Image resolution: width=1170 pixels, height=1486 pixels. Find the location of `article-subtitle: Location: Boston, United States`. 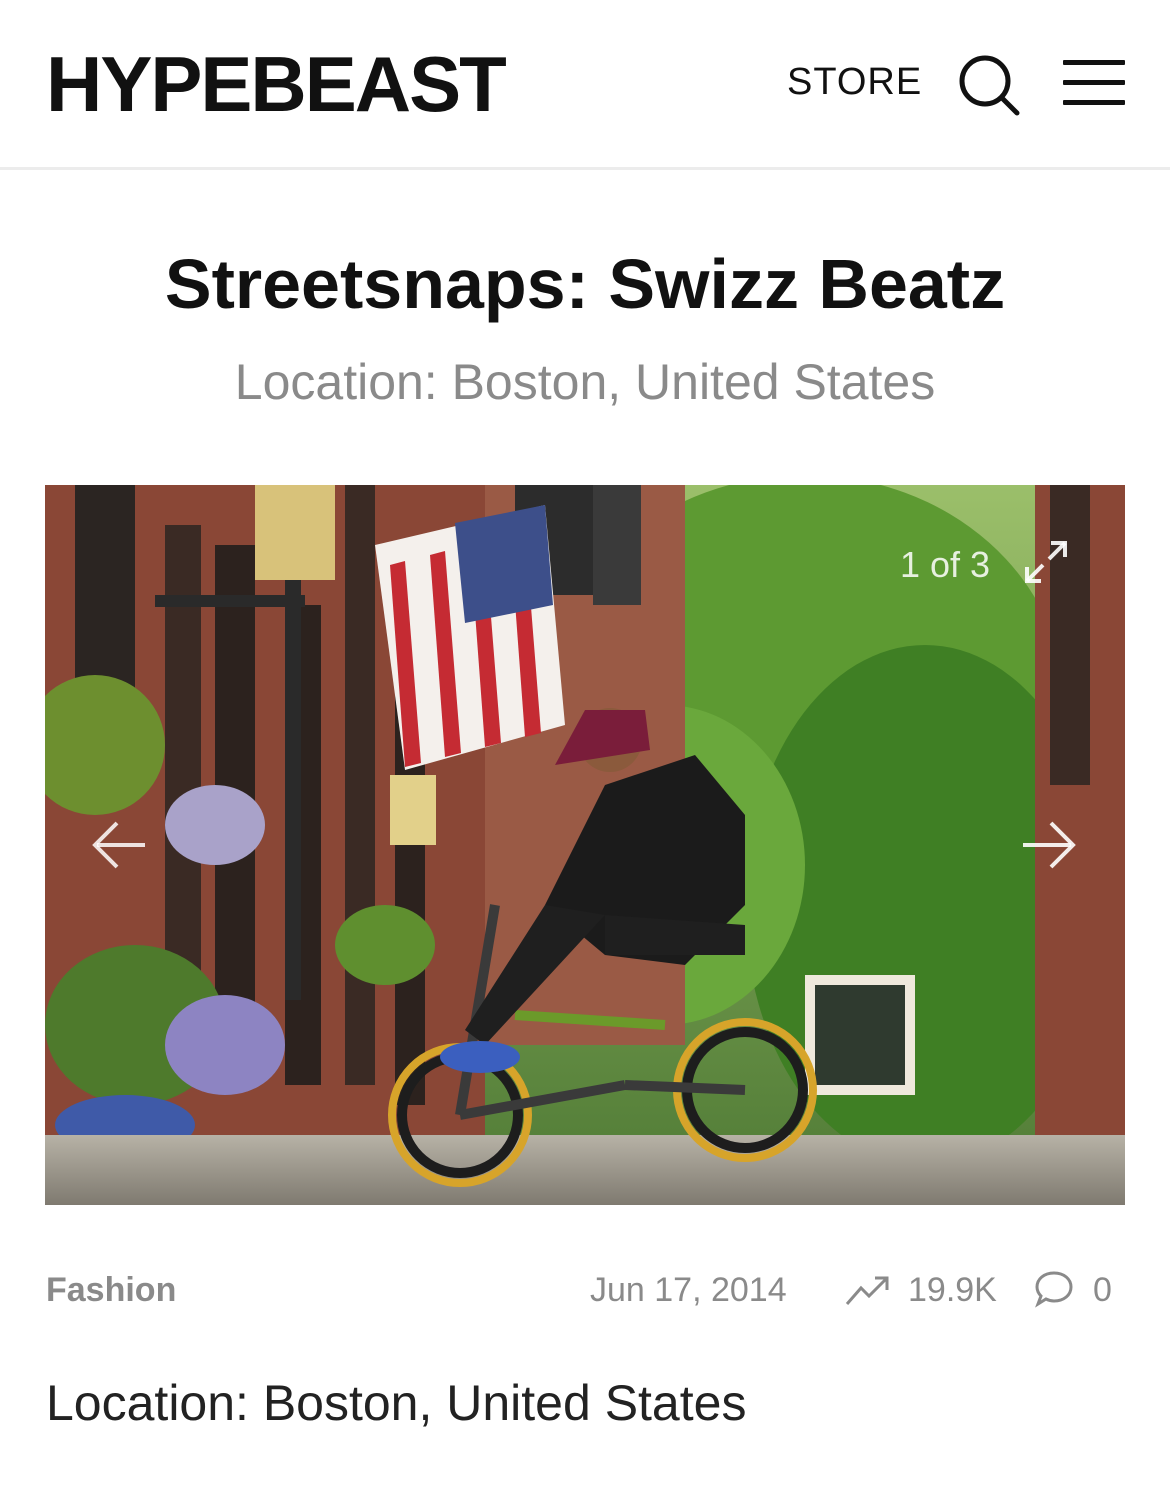

article-subtitle: Location: Boston, United States is located at coordinates (585, 382).